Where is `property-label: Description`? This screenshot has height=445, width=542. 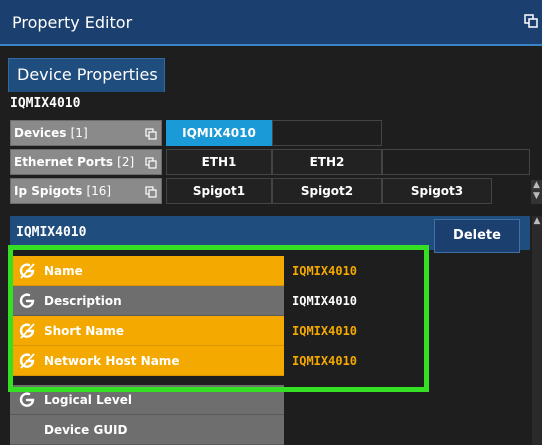 property-label: Description is located at coordinates (147, 301).